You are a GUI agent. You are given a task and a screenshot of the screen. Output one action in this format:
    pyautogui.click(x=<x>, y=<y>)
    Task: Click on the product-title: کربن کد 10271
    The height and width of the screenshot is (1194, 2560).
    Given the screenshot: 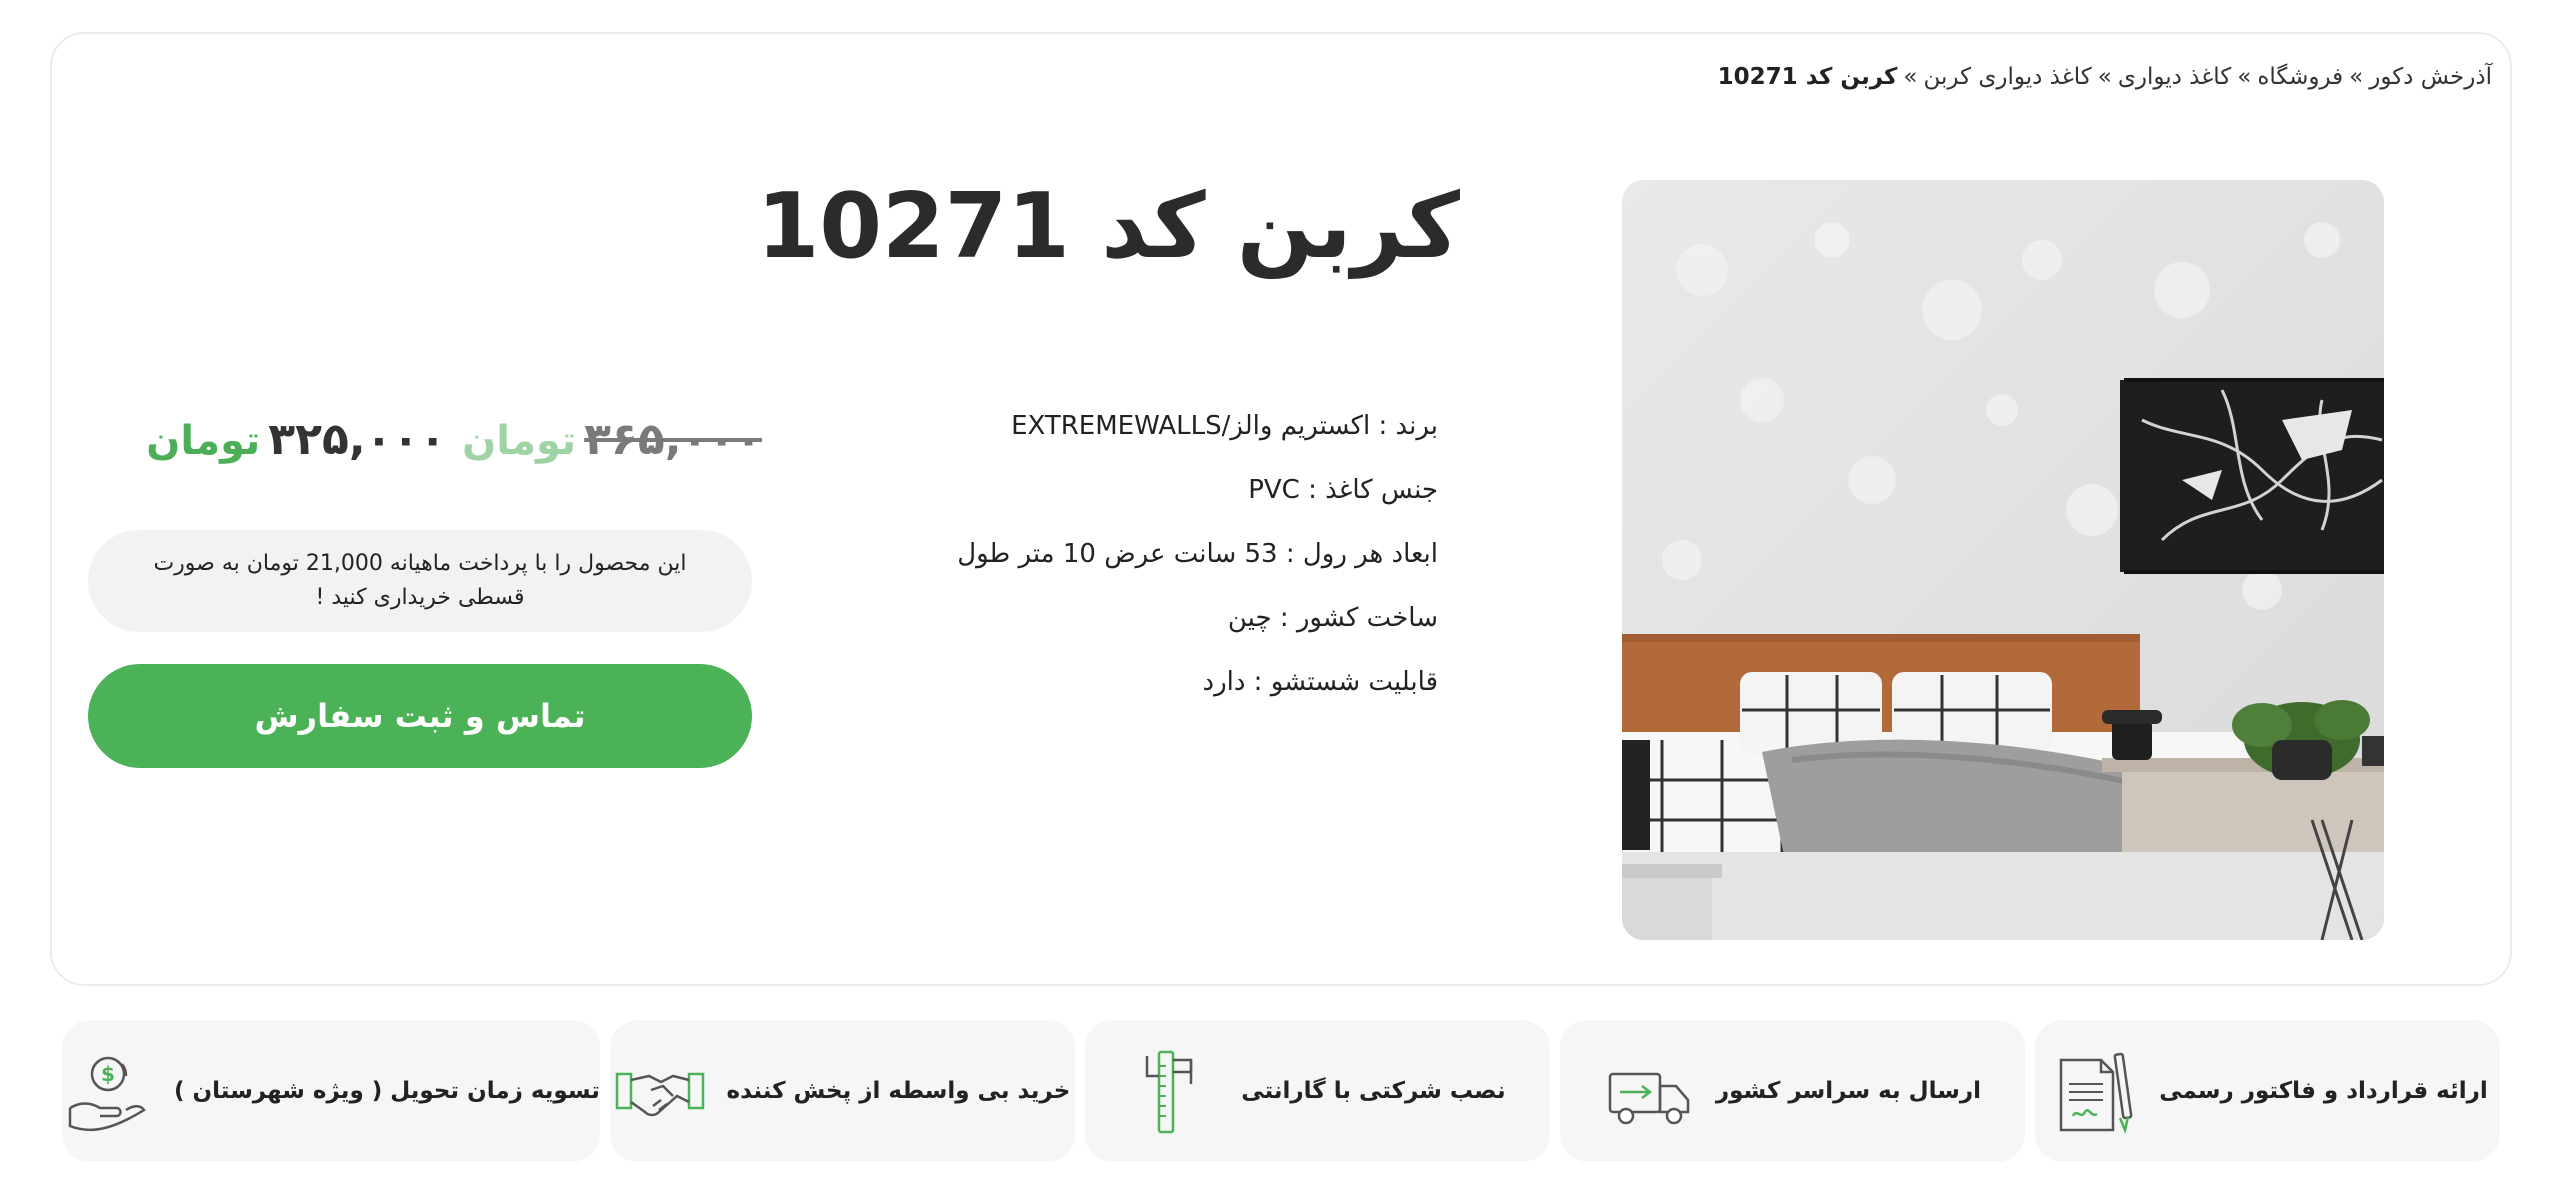 What is the action you would take?
    pyautogui.click(x=1108, y=226)
    